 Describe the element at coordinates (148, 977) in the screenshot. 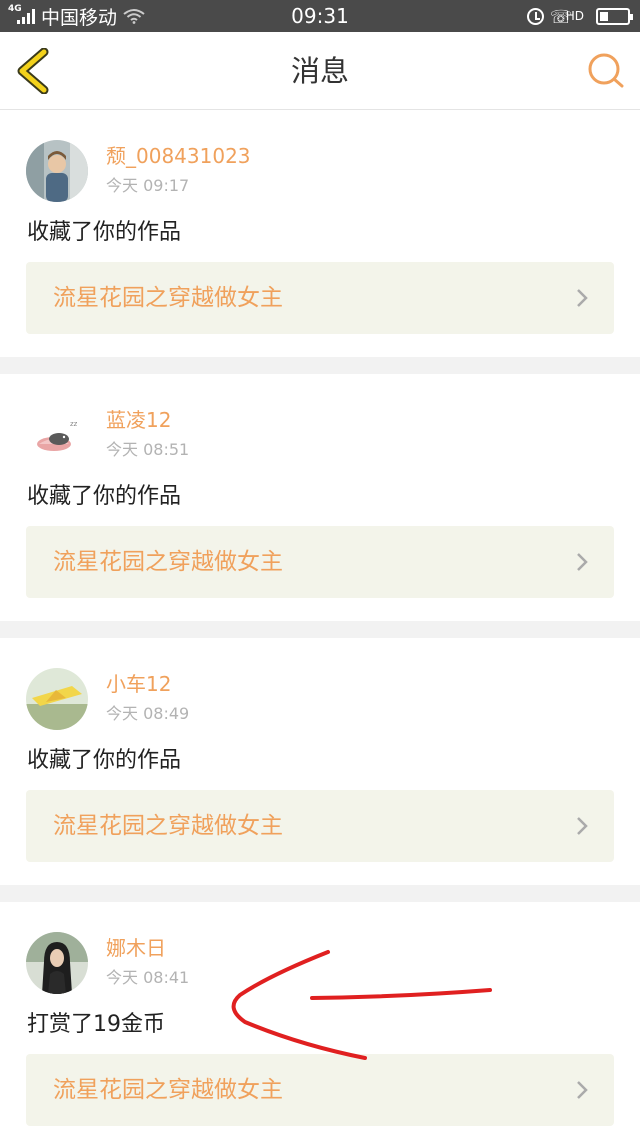

I see `message-time: 今天 08:41` at that location.